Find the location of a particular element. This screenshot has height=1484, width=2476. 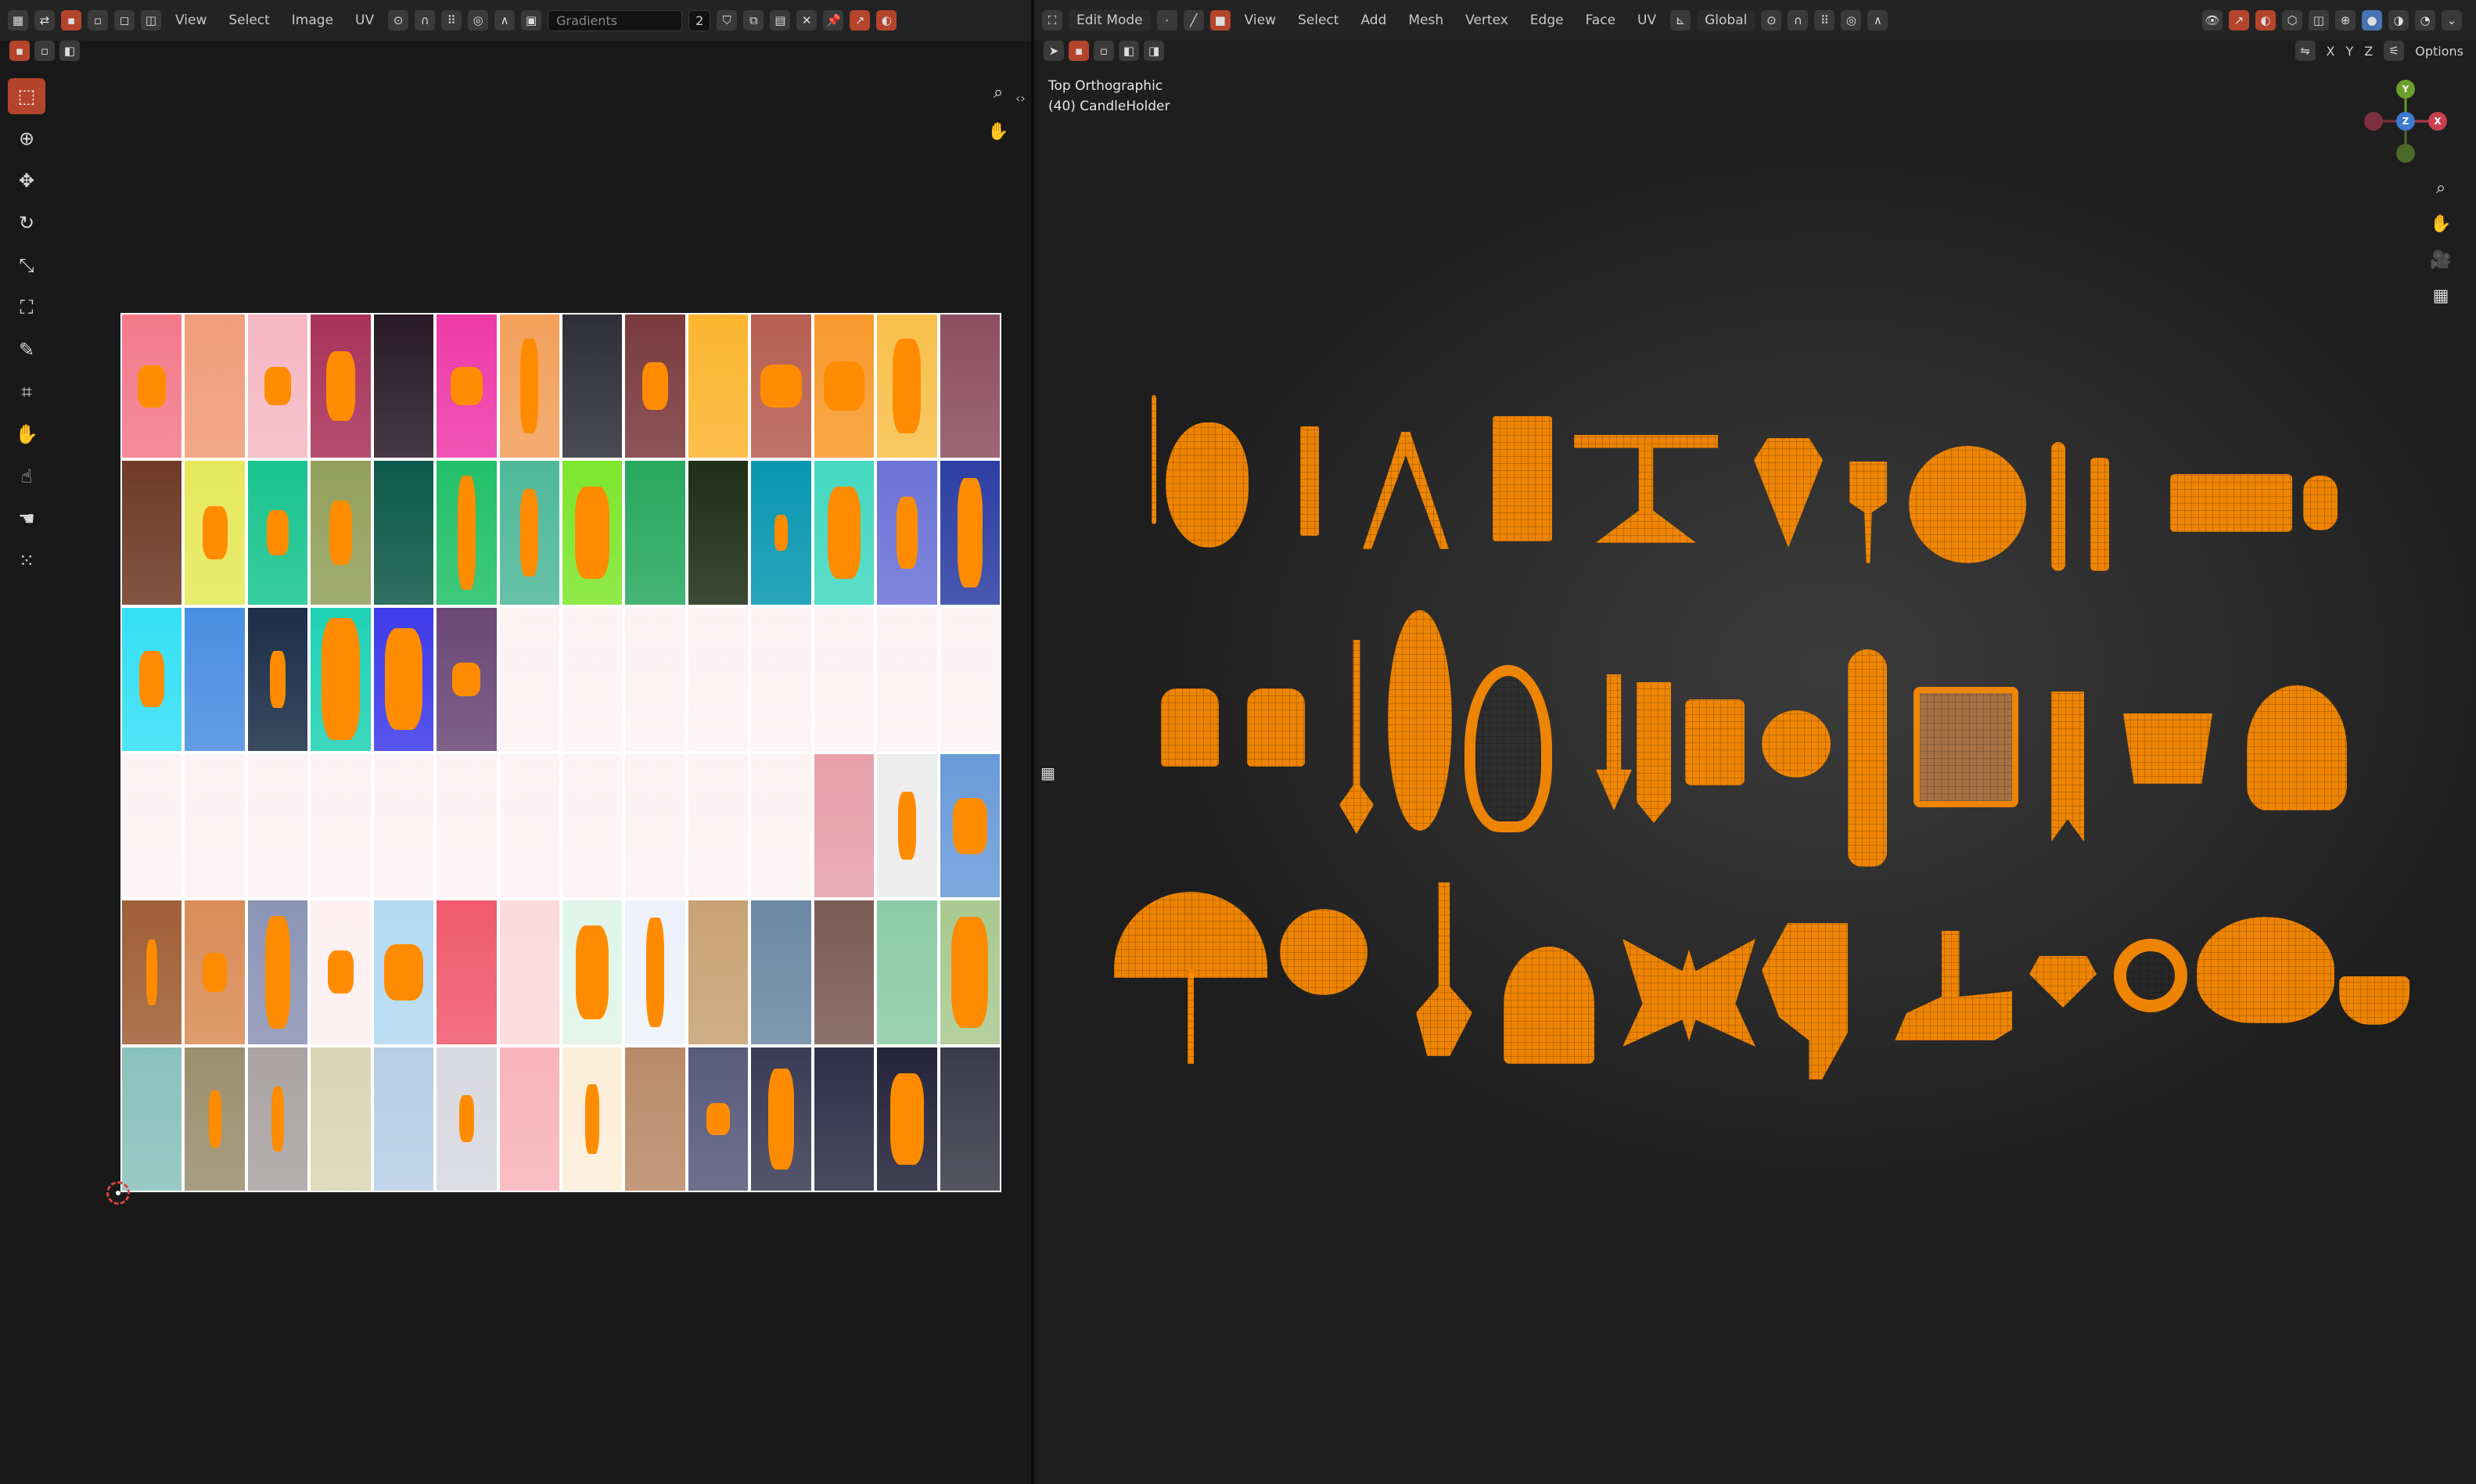

editor-type-icon: ⛶ is located at coordinates (1052, 20).